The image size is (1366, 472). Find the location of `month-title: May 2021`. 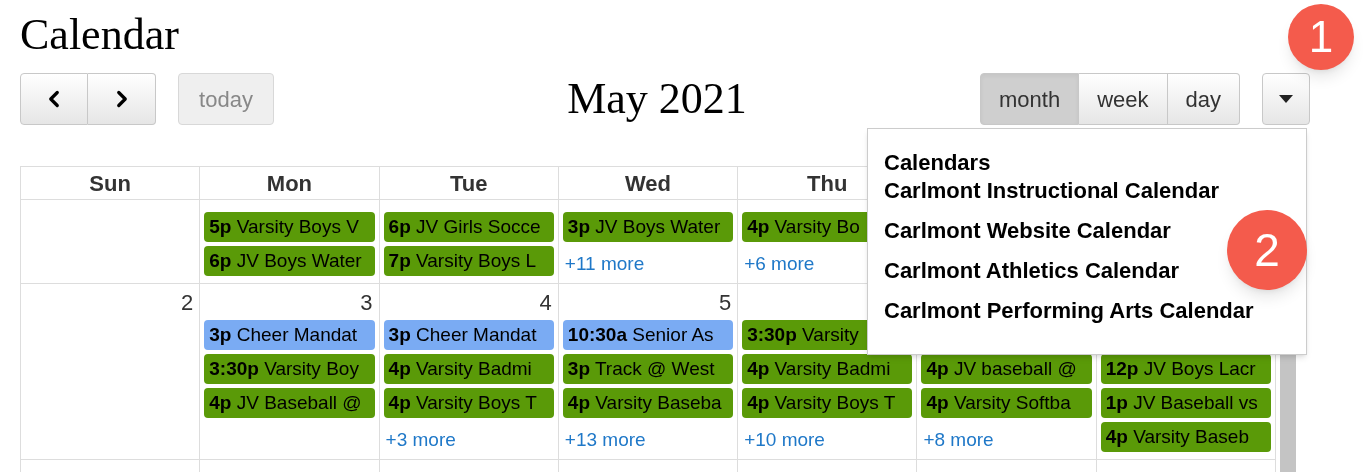

month-title: May 2021 is located at coordinates (657, 99).